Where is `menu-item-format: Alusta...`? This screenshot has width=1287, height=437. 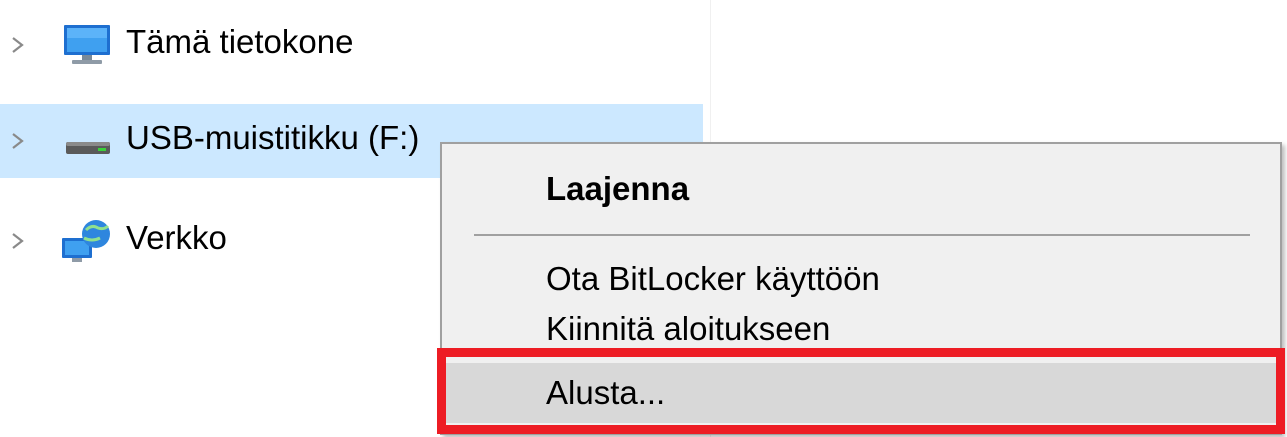
menu-item-format: Alusta... is located at coordinates (861, 393).